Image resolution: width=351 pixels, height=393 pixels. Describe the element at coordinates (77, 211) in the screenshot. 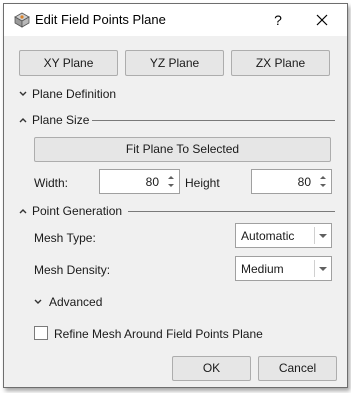

I see `point-generation-label: Point Generation` at that location.